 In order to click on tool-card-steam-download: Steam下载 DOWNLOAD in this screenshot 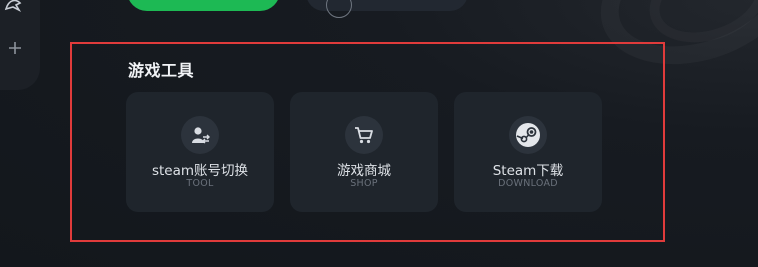, I will do `click(528, 152)`.